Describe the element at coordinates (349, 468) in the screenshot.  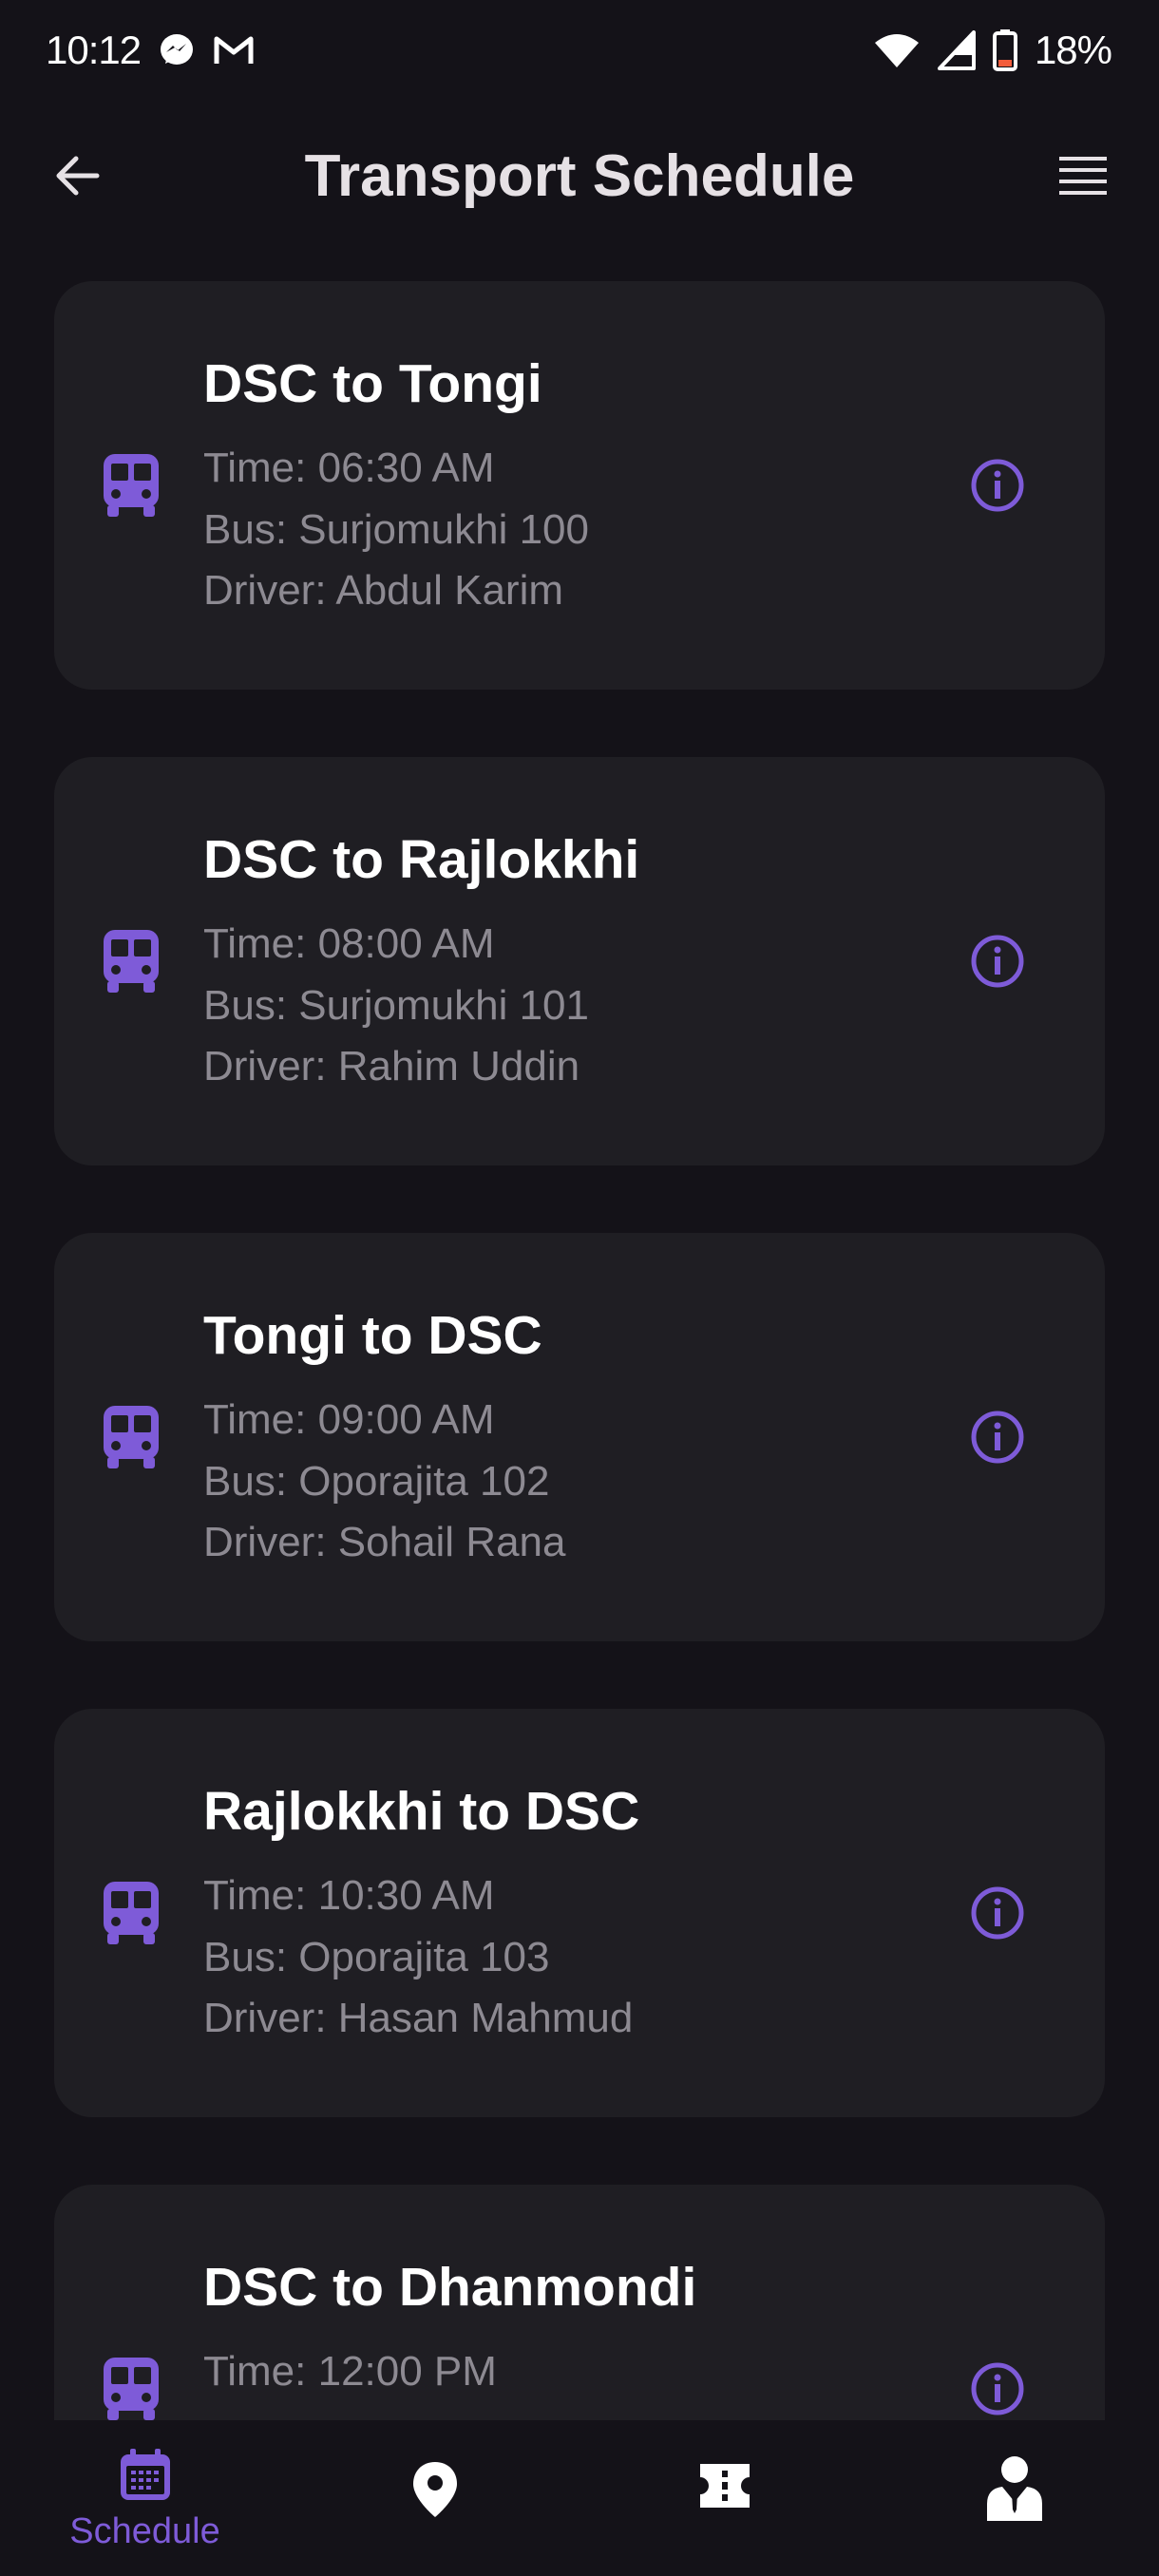
I see `departure-time: Time: 06:30 AM` at that location.